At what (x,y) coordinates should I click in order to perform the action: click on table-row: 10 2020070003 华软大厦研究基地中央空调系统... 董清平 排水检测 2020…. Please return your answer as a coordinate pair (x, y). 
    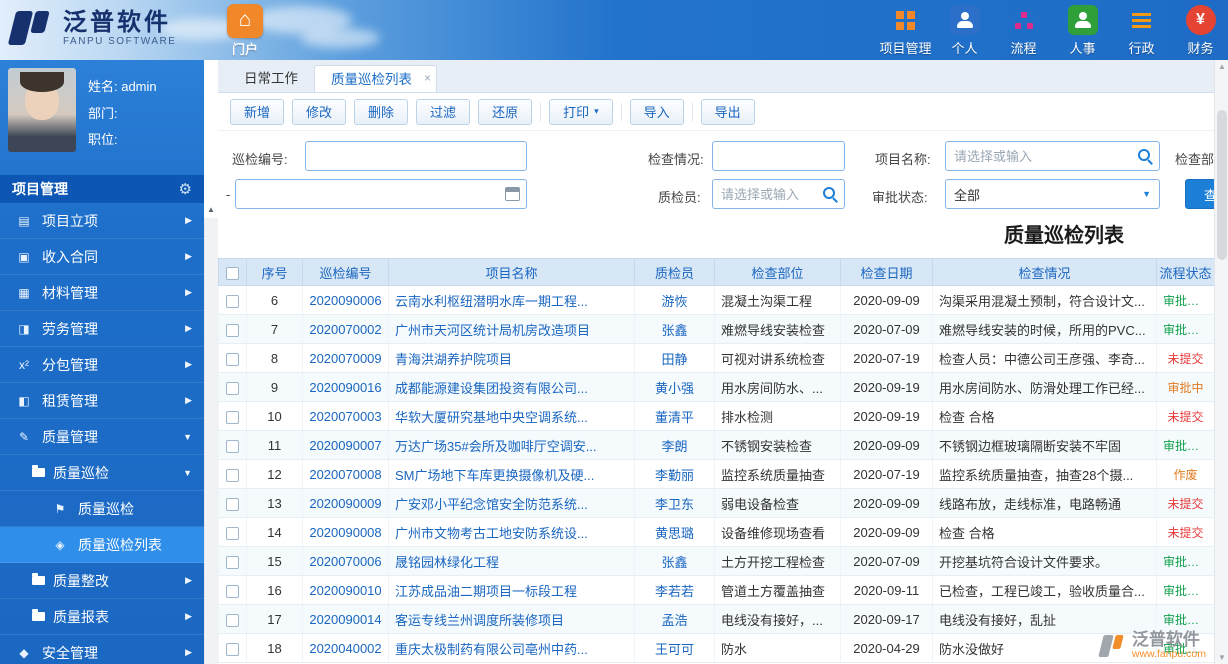
    Looking at the image, I should click on (716, 416).